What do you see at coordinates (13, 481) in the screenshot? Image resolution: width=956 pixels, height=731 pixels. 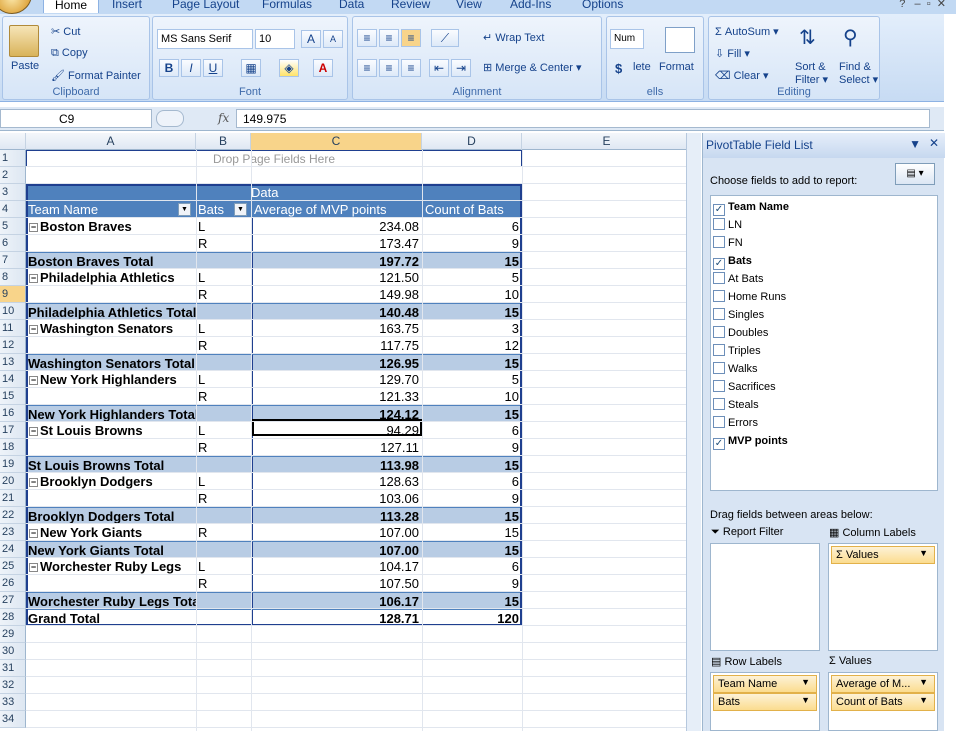 I see `row-header: 20` at bounding box center [13, 481].